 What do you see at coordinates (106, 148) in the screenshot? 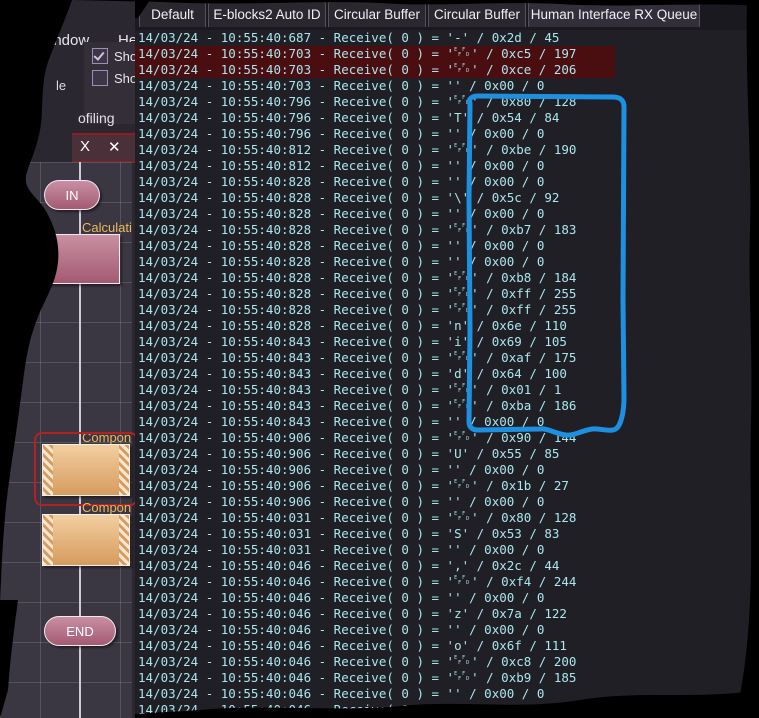
I see `red-toolbar: X ✕` at bounding box center [106, 148].